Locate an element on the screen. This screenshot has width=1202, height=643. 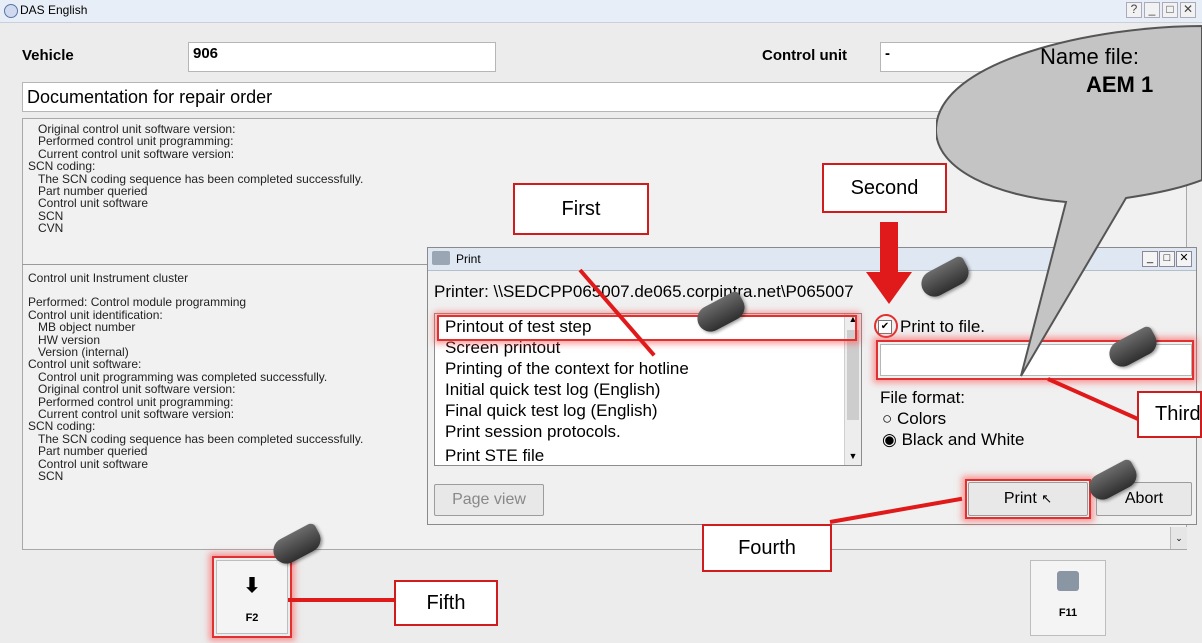
print-dialog-title: Print is located at coordinates (468, 259).